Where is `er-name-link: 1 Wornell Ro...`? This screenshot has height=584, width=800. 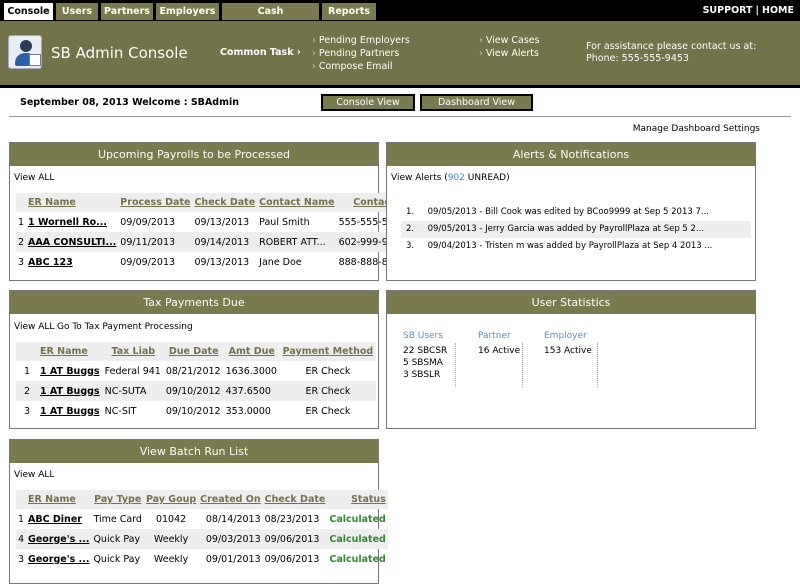
er-name-link: 1 Wornell Ro... is located at coordinates (72, 222).